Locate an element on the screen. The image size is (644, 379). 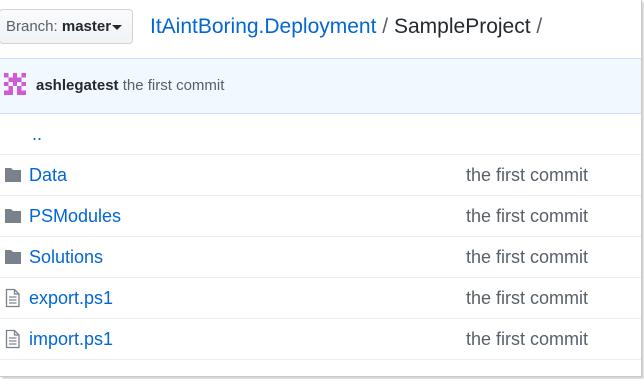
file-name-link: PSModules is located at coordinates (75, 216).